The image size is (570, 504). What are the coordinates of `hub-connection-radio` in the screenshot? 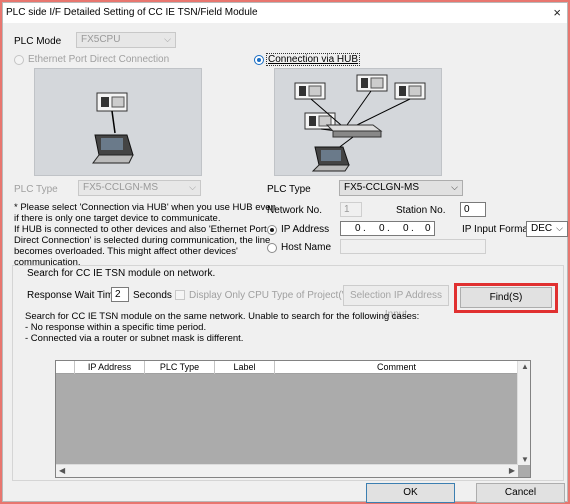 It's located at (259, 60).